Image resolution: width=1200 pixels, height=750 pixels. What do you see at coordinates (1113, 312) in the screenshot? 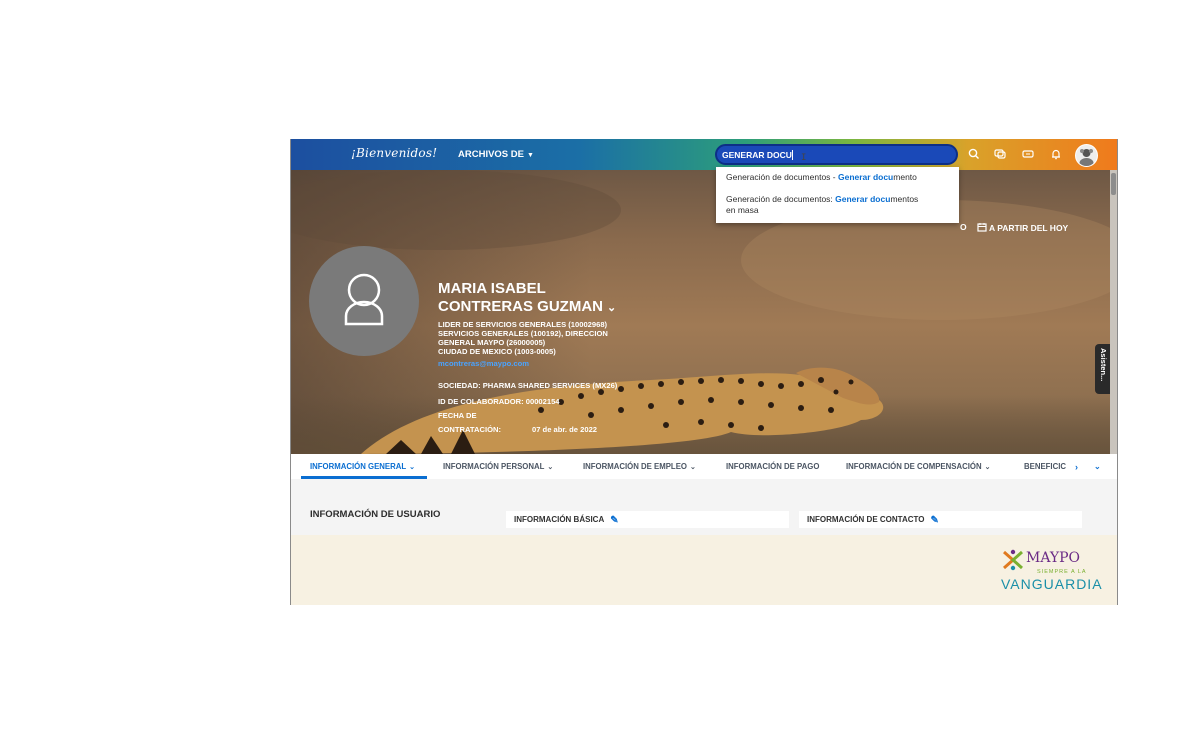
I see `vertical-scrollbar` at bounding box center [1113, 312].